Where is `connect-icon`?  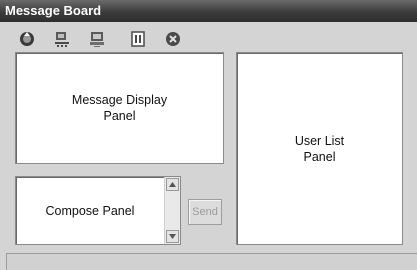 connect-icon is located at coordinates (27, 39).